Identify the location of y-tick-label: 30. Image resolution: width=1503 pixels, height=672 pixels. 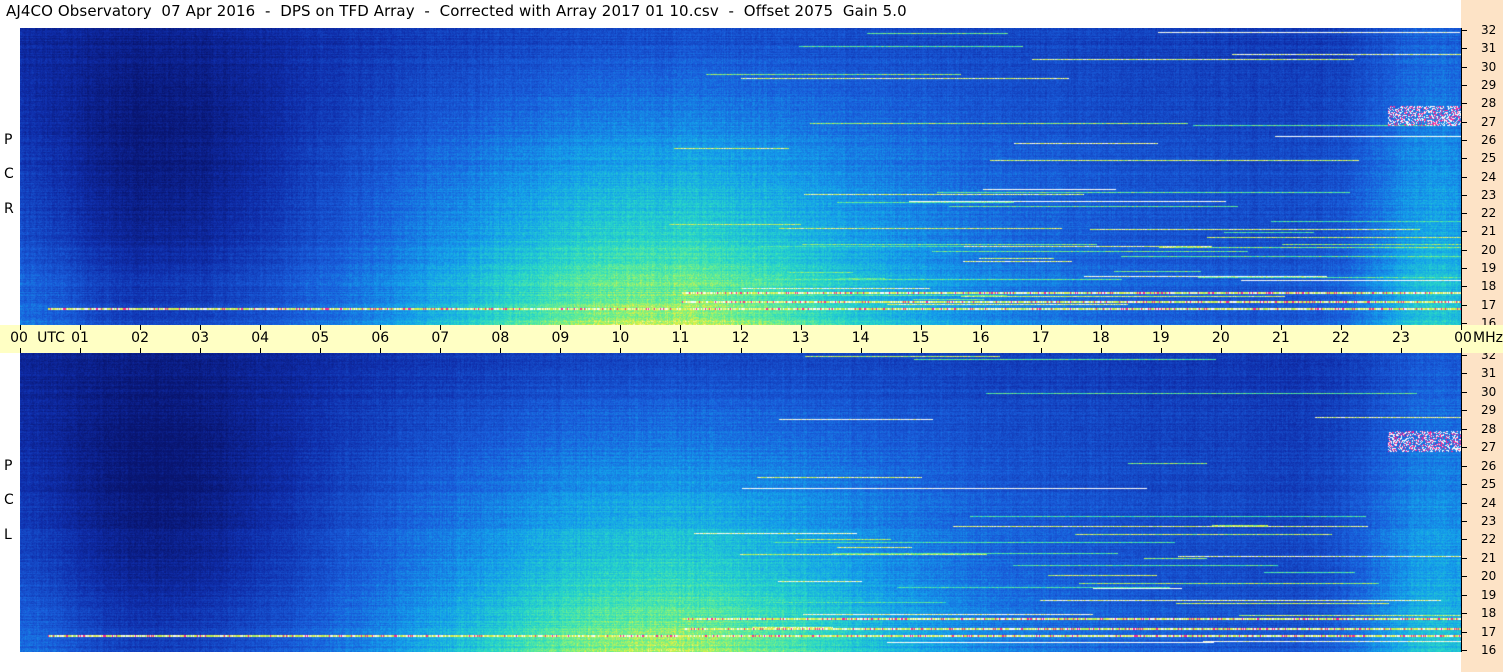
(1489, 66).